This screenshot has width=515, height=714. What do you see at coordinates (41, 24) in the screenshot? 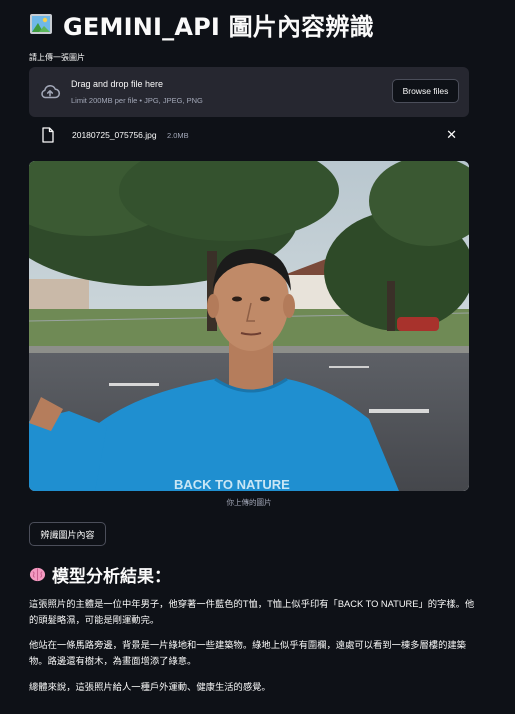
I see `picture-frame-icon` at bounding box center [41, 24].